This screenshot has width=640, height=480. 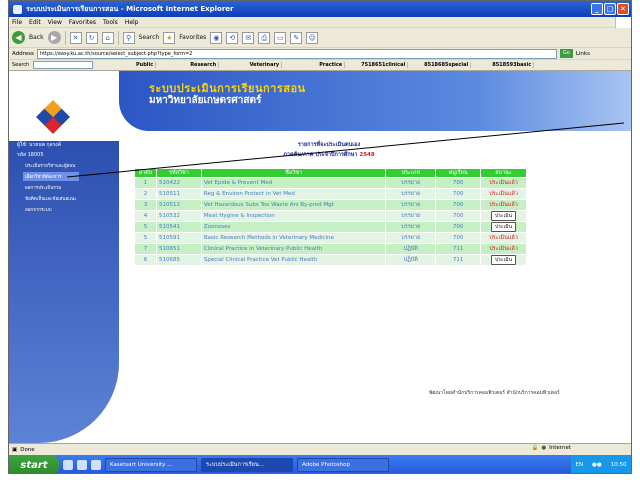 What do you see at coordinates (178, 216) in the screenshot?
I see `course-code: 510532` at bounding box center [178, 216].